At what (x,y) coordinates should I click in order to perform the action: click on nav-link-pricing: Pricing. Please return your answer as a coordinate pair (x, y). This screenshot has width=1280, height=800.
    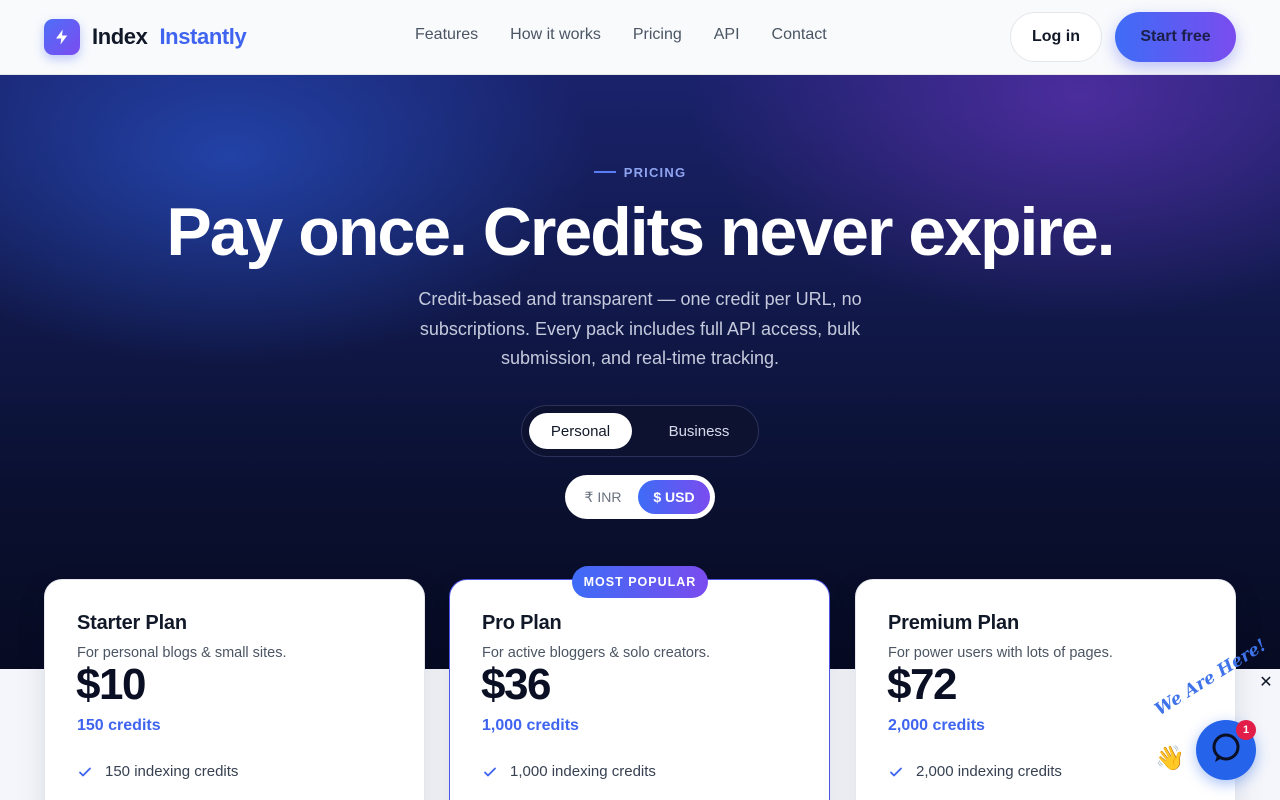
    Looking at the image, I should click on (657, 35).